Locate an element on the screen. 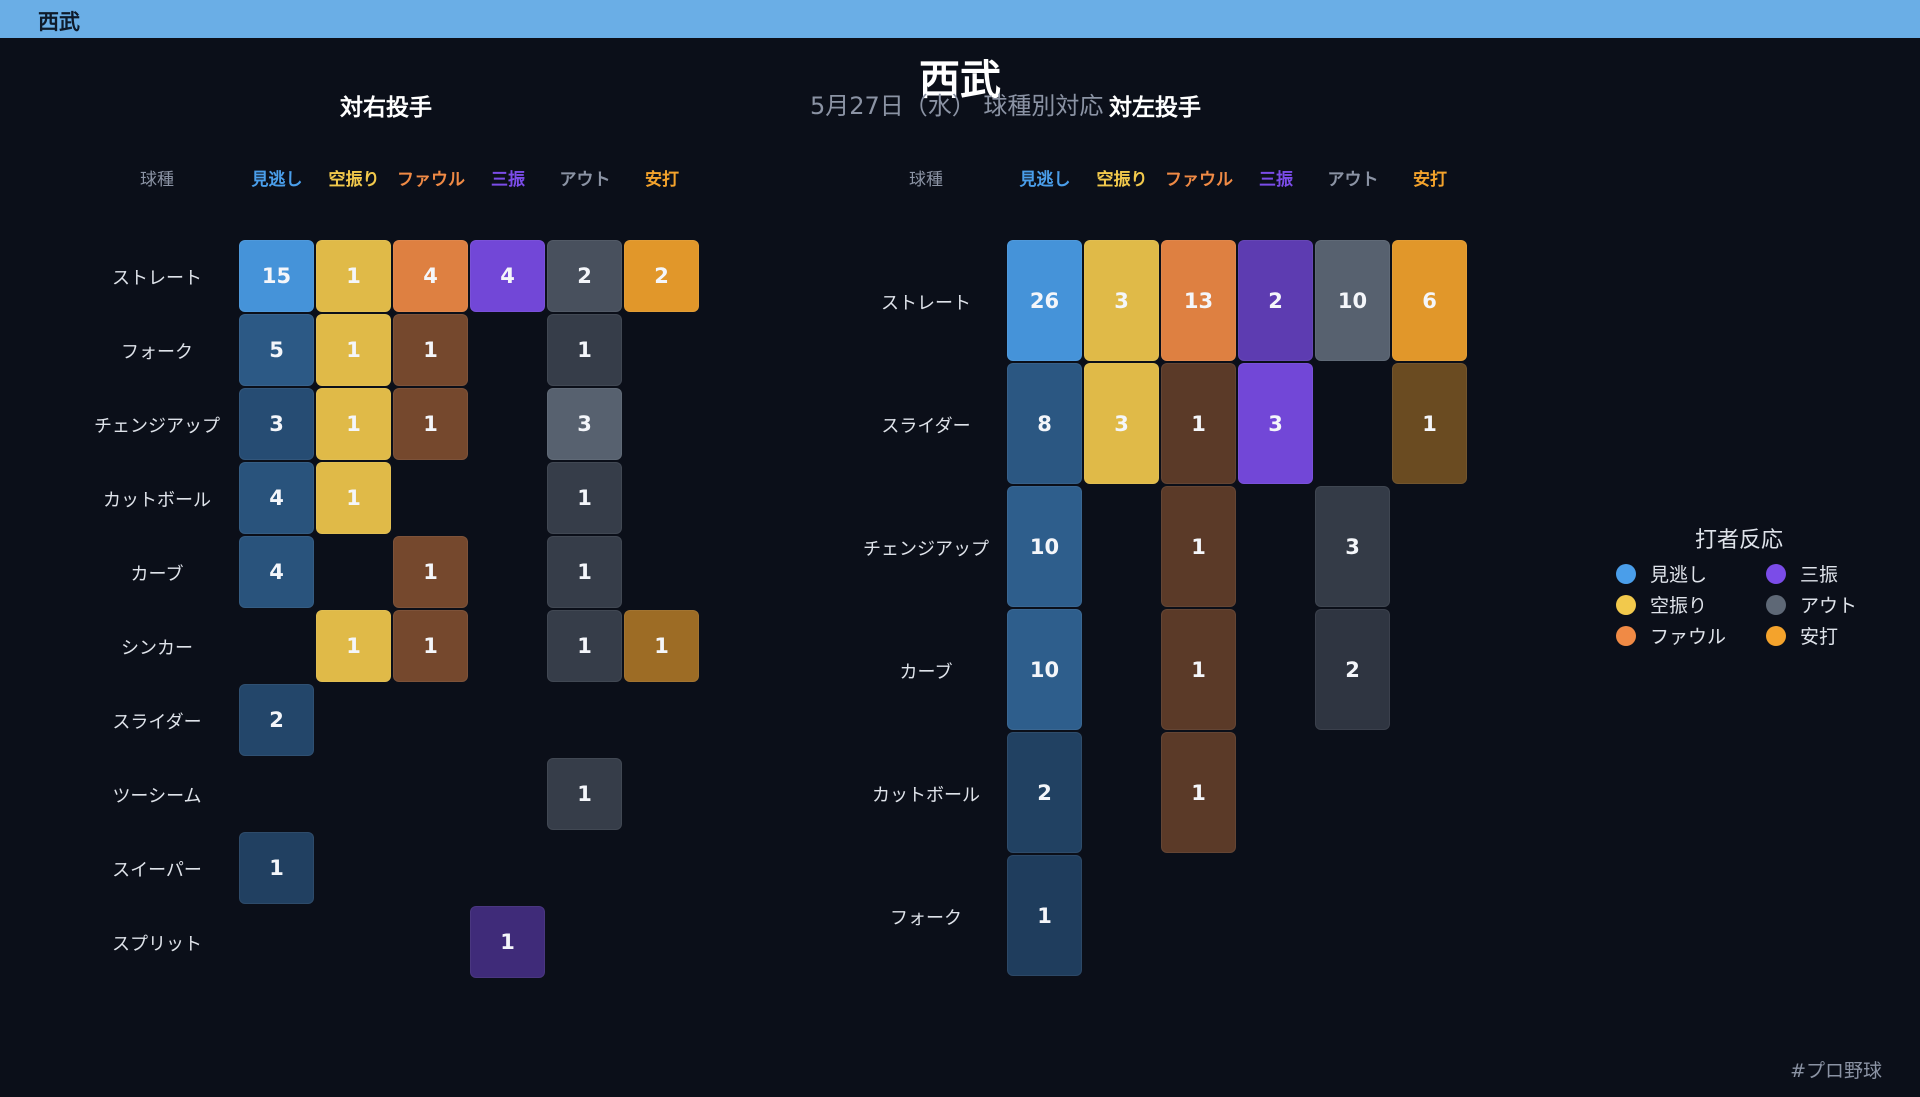 This screenshot has width=1920, height=1097. heatmap-cell: 13 is located at coordinates (1198, 300).